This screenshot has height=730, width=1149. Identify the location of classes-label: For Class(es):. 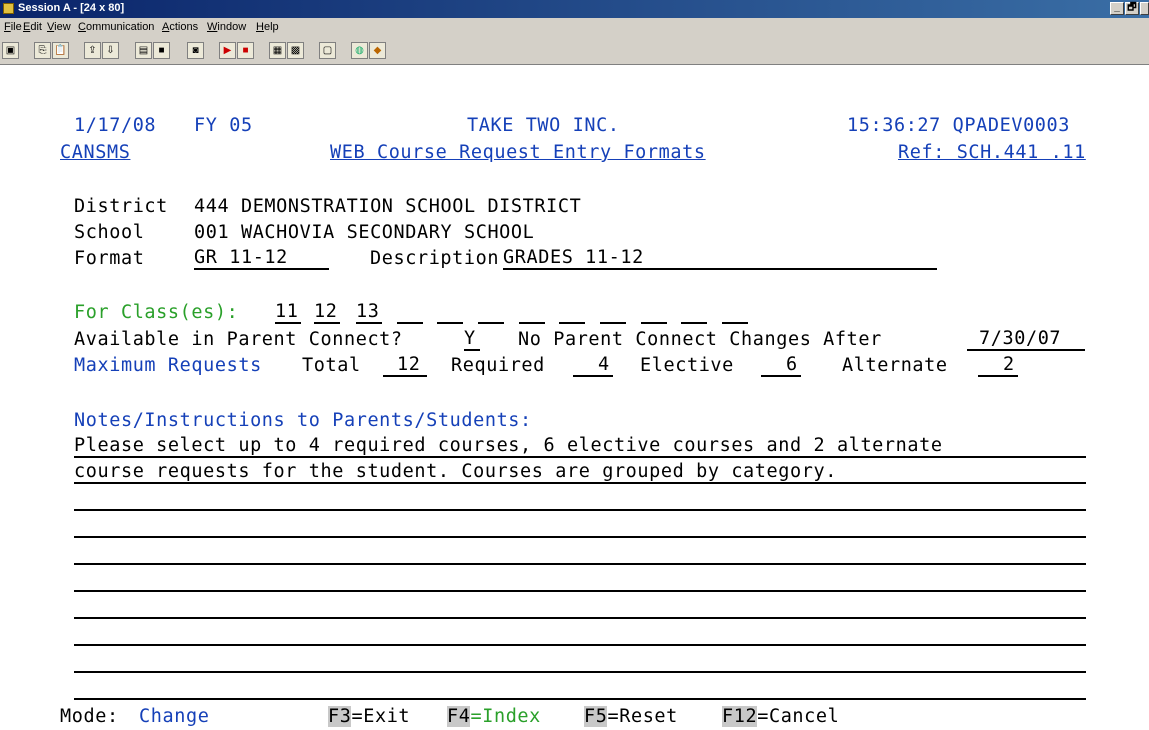
(156, 312).